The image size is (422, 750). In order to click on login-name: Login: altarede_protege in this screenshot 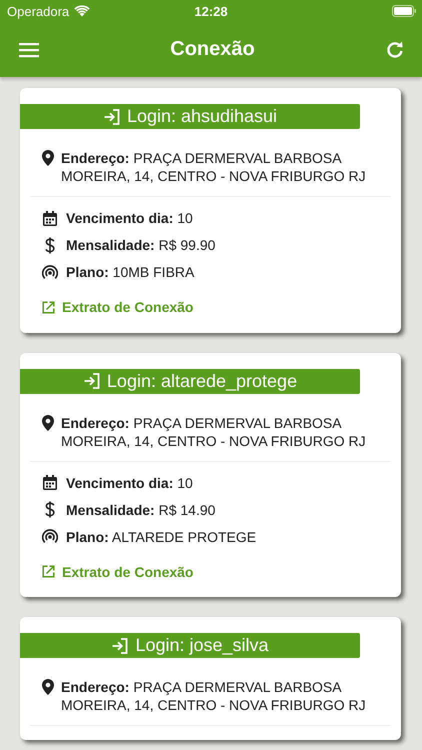, I will do `click(202, 381)`.